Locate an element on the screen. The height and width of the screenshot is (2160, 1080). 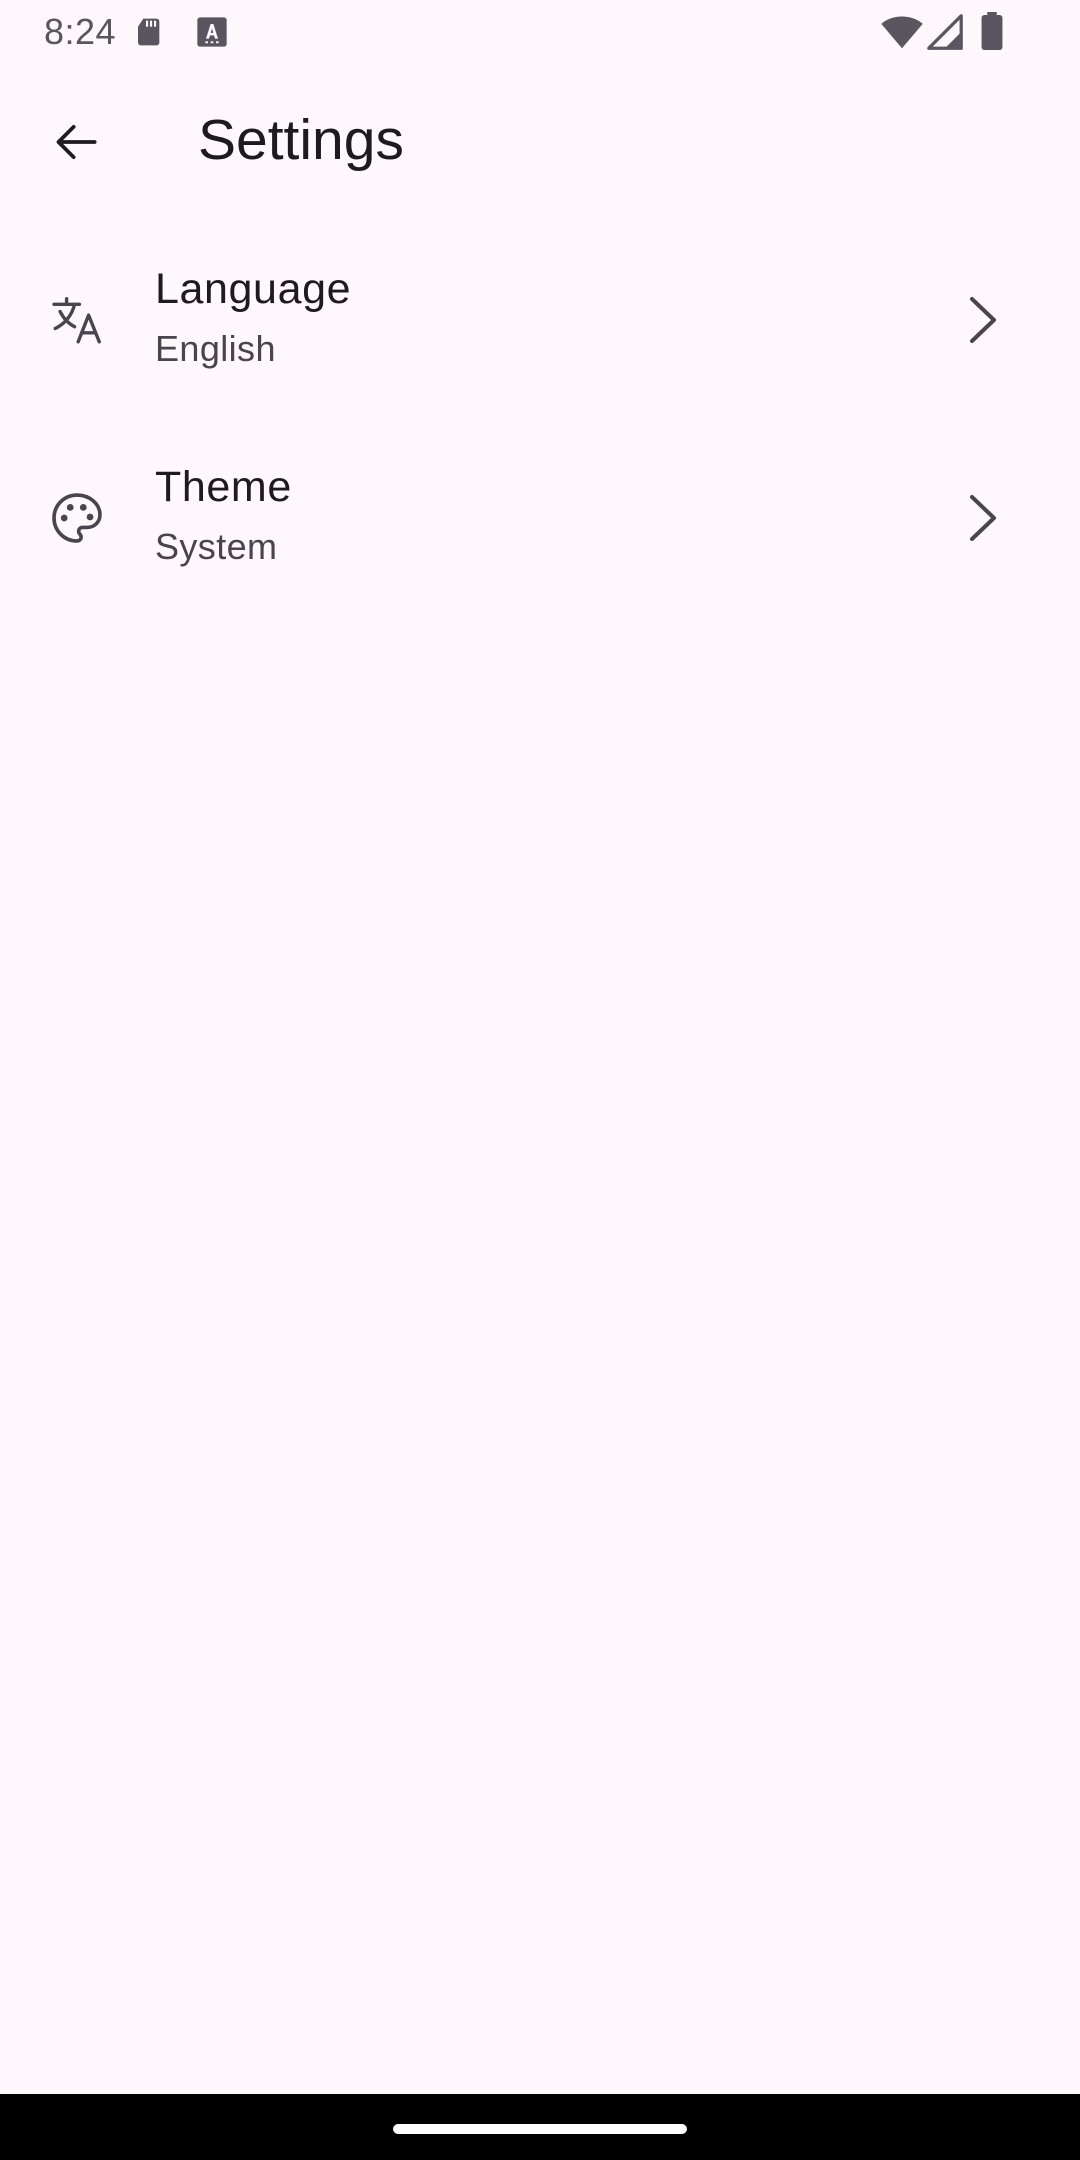
home-gesture-handle is located at coordinates (540, 2129).